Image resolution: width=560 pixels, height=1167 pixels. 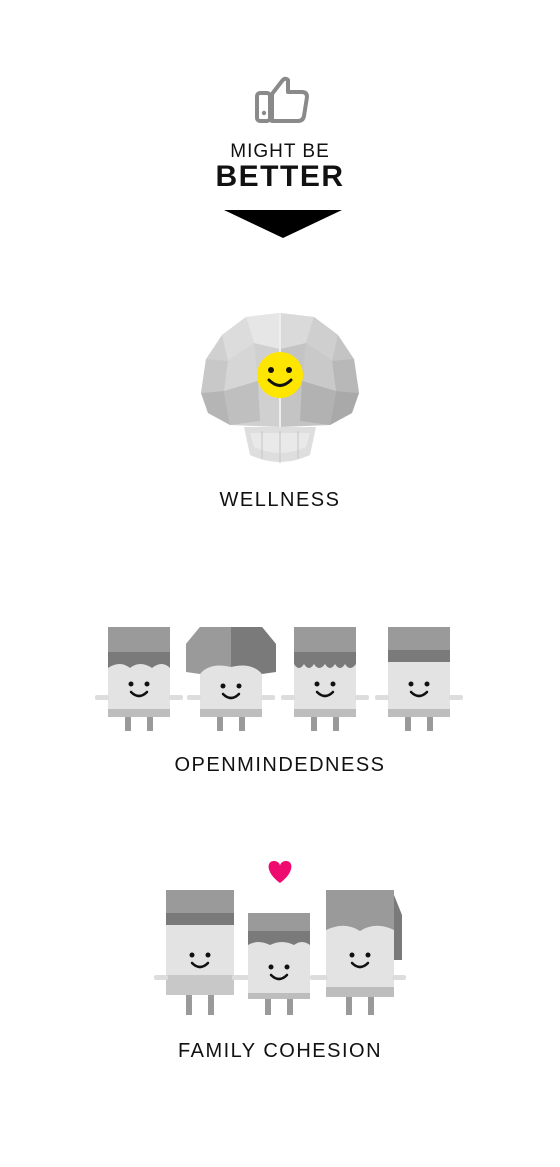 What do you see at coordinates (283, 224) in the screenshot?
I see `down-arrow-icon` at bounding box center [283, 224].